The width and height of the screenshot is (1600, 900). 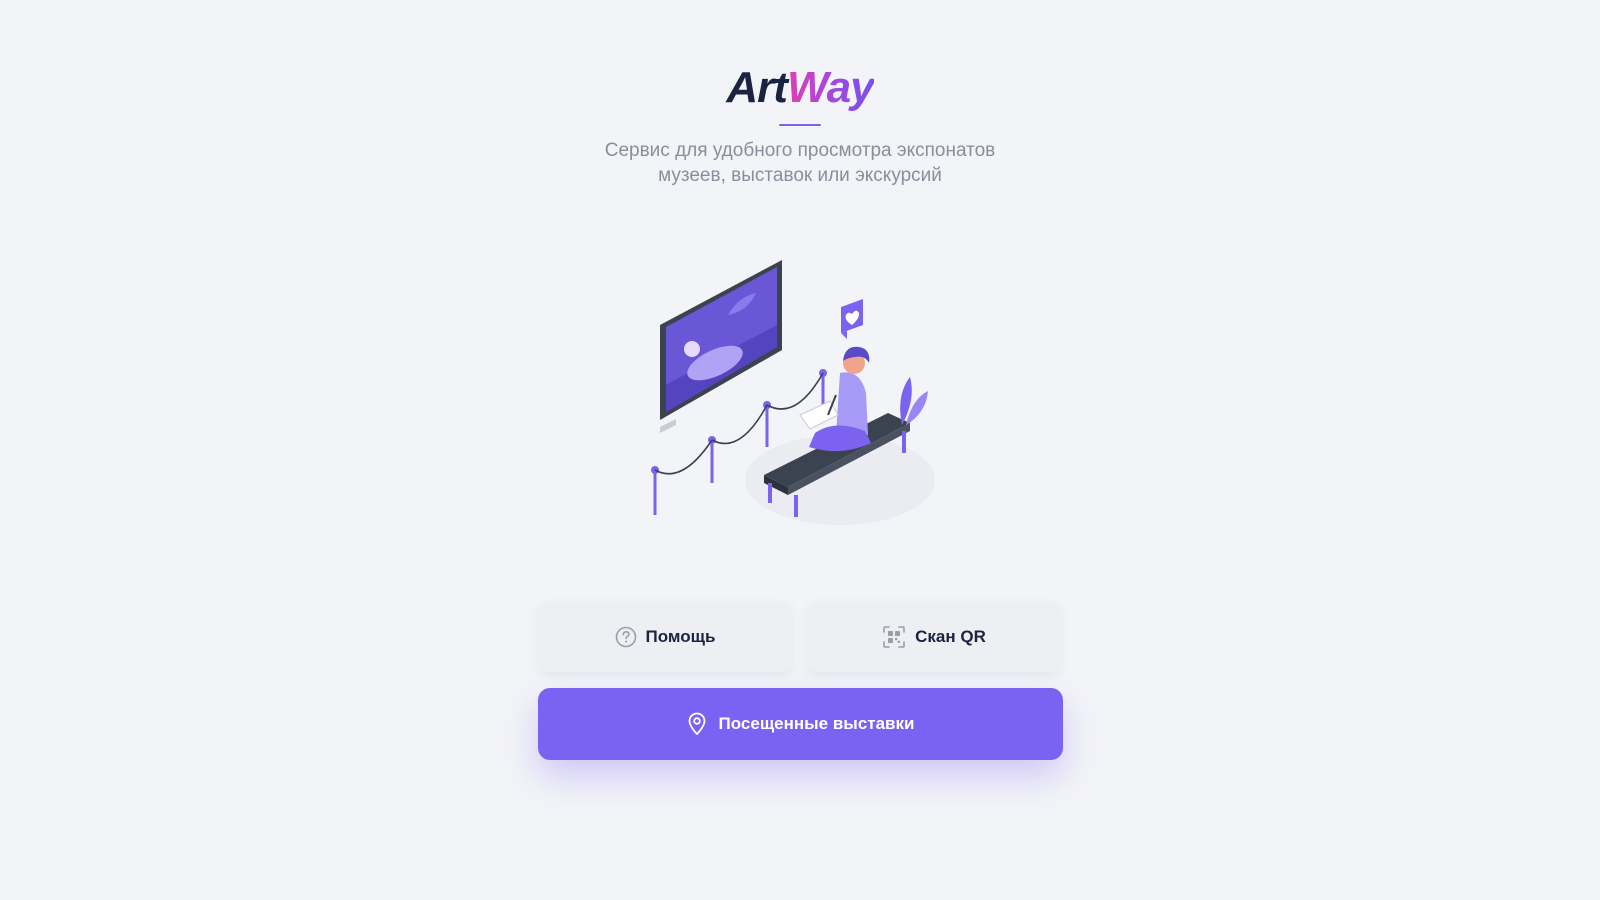 I want to click on qr-scan-icon, so click(x=894, y=637).